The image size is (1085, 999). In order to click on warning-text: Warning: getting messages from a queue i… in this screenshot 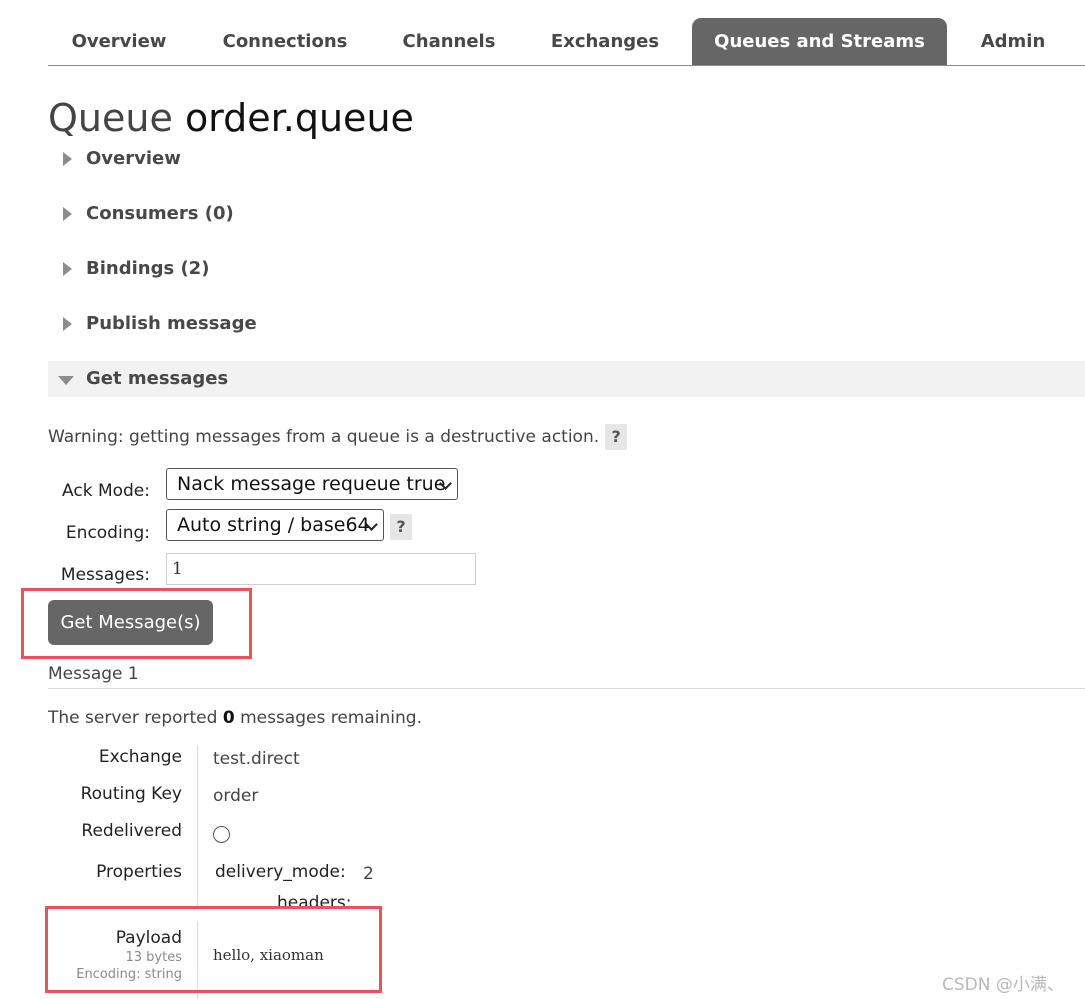, I will do `click(324, 437)`.